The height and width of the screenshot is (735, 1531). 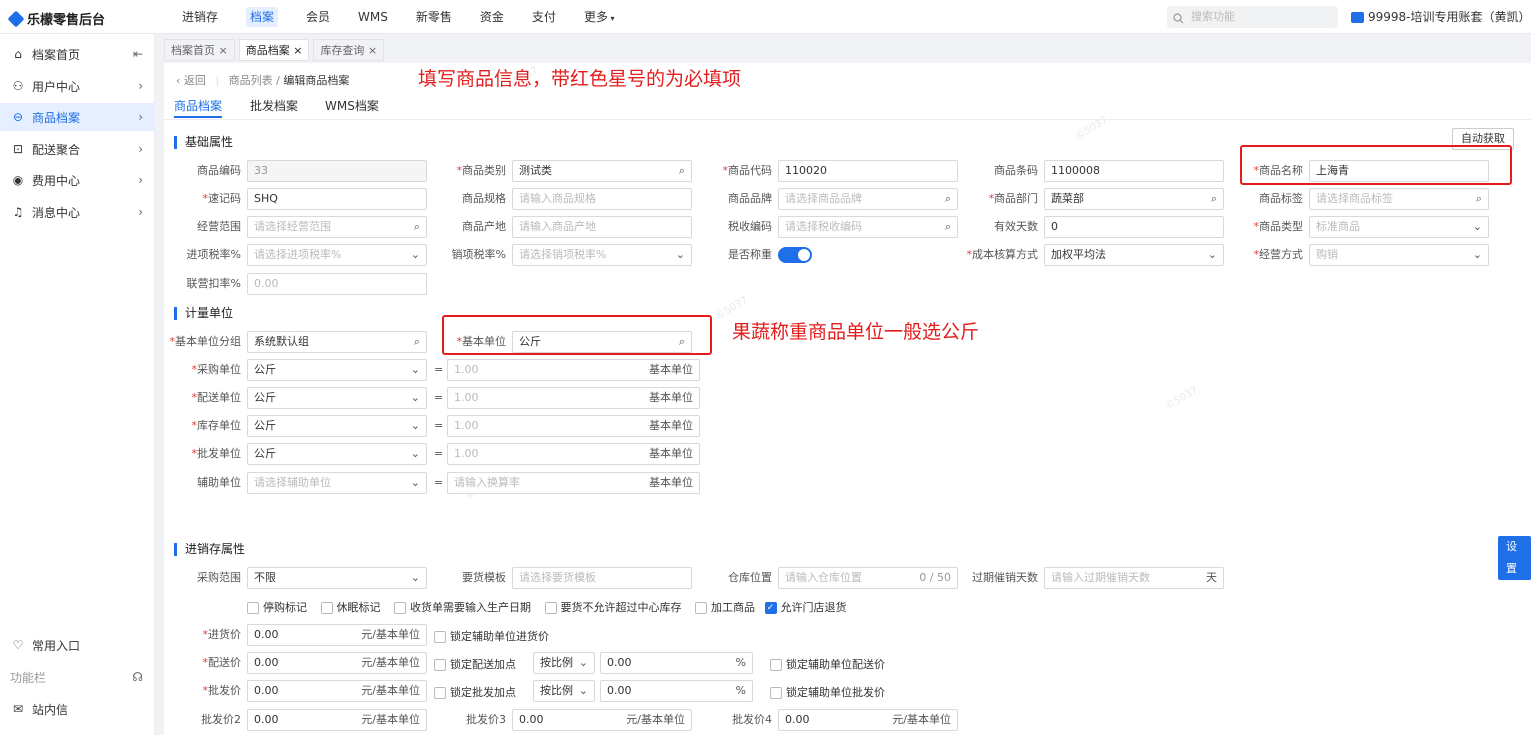 What do you see at coordinates (337, 426) in the screenshot?
I see `stock-unit-select: 公斤 ⌄` at bounding box center [337, 426].